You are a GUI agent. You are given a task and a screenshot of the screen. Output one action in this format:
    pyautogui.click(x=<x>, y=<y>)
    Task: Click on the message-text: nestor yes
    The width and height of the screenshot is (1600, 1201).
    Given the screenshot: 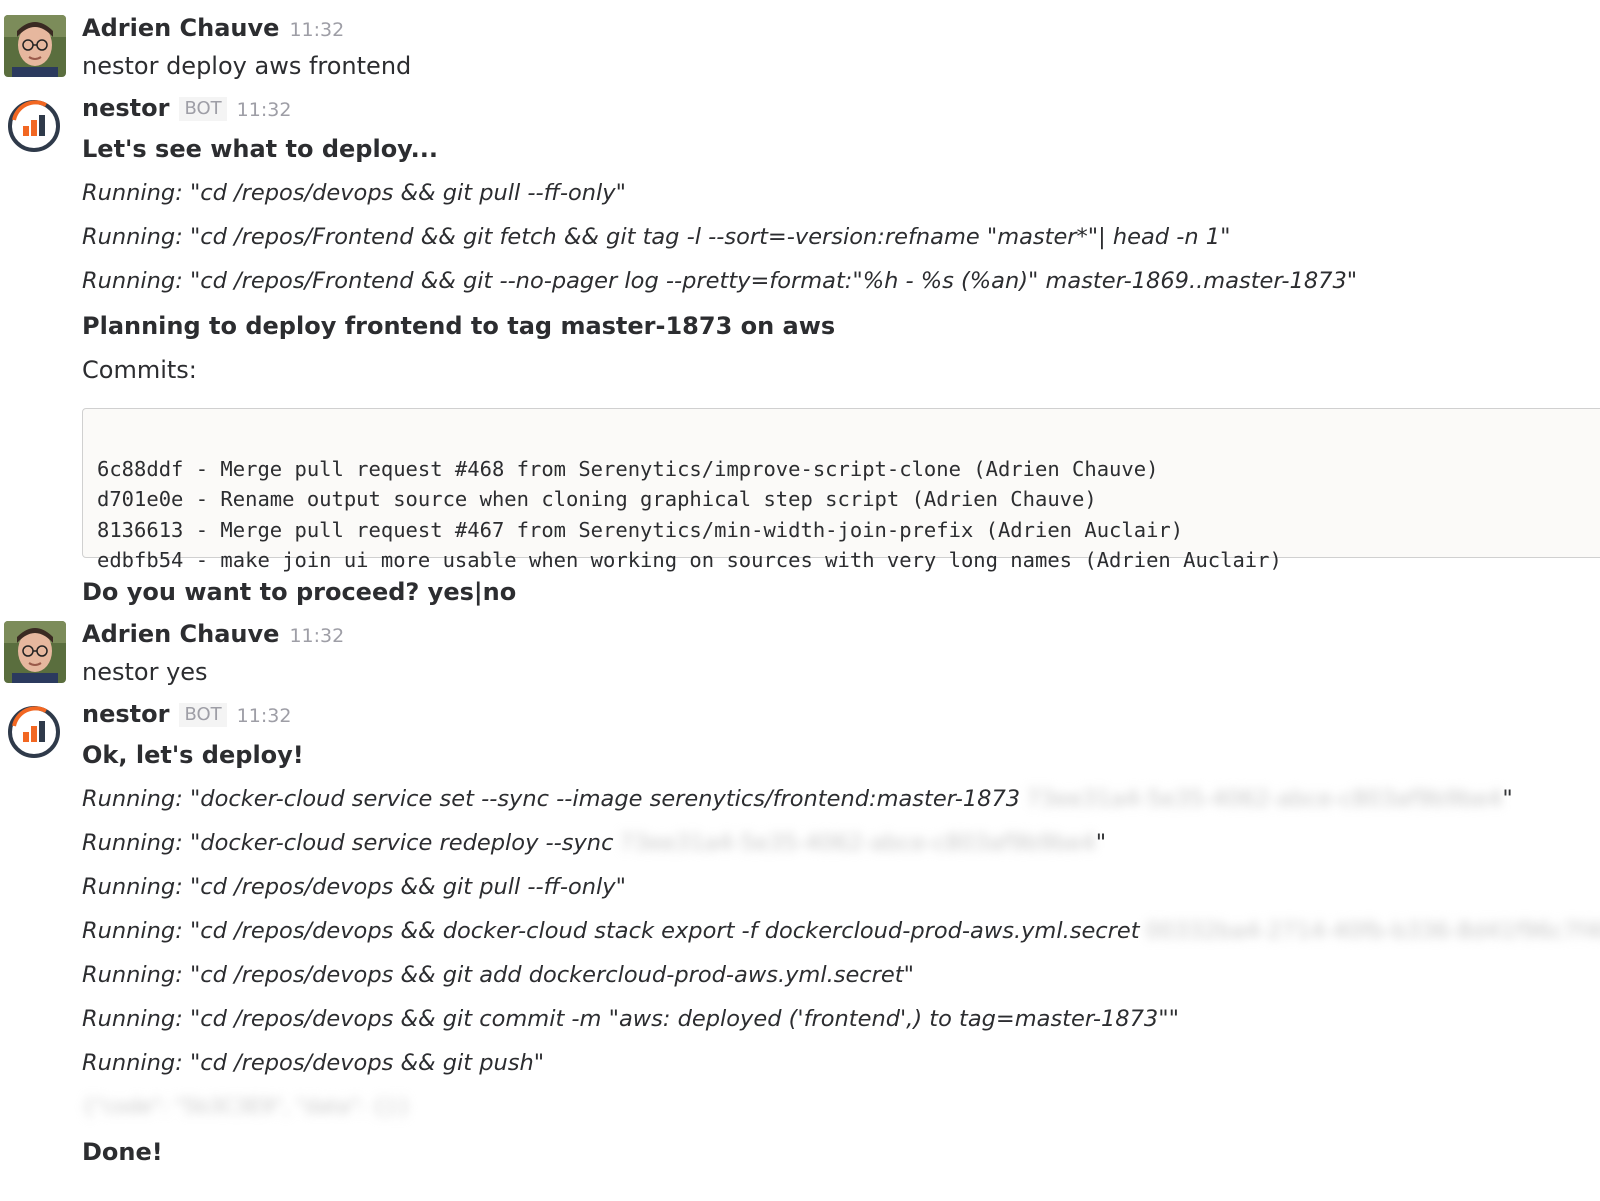 What is the action you would take?
    pyautogui.click(x=145, y=672)
    